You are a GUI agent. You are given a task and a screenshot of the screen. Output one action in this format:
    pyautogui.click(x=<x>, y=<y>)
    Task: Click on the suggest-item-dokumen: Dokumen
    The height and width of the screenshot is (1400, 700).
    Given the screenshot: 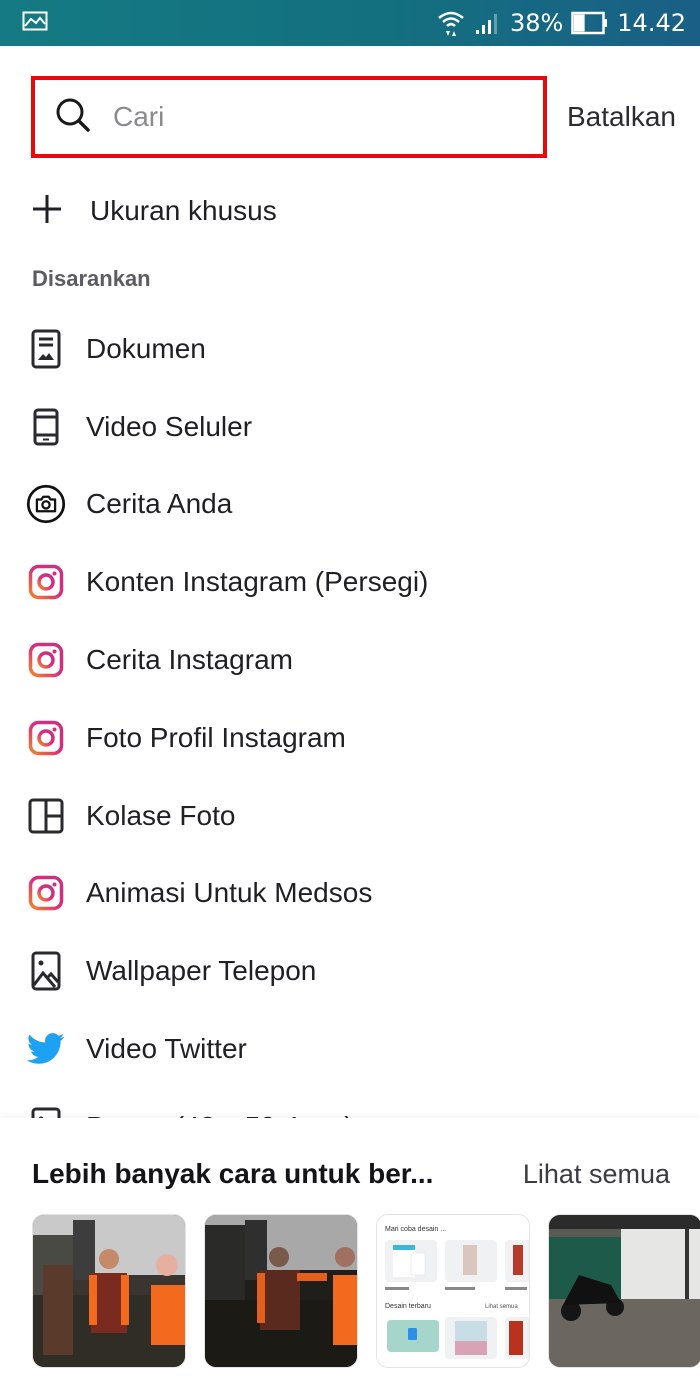 What is the action you would take?
    pyautogui.click(x=350, y=349)
    